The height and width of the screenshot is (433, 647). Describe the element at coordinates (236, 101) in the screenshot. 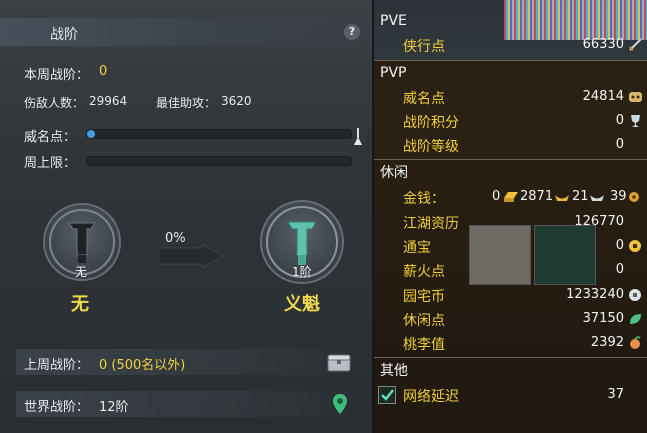

I see `assists-value: 3620` at that location.